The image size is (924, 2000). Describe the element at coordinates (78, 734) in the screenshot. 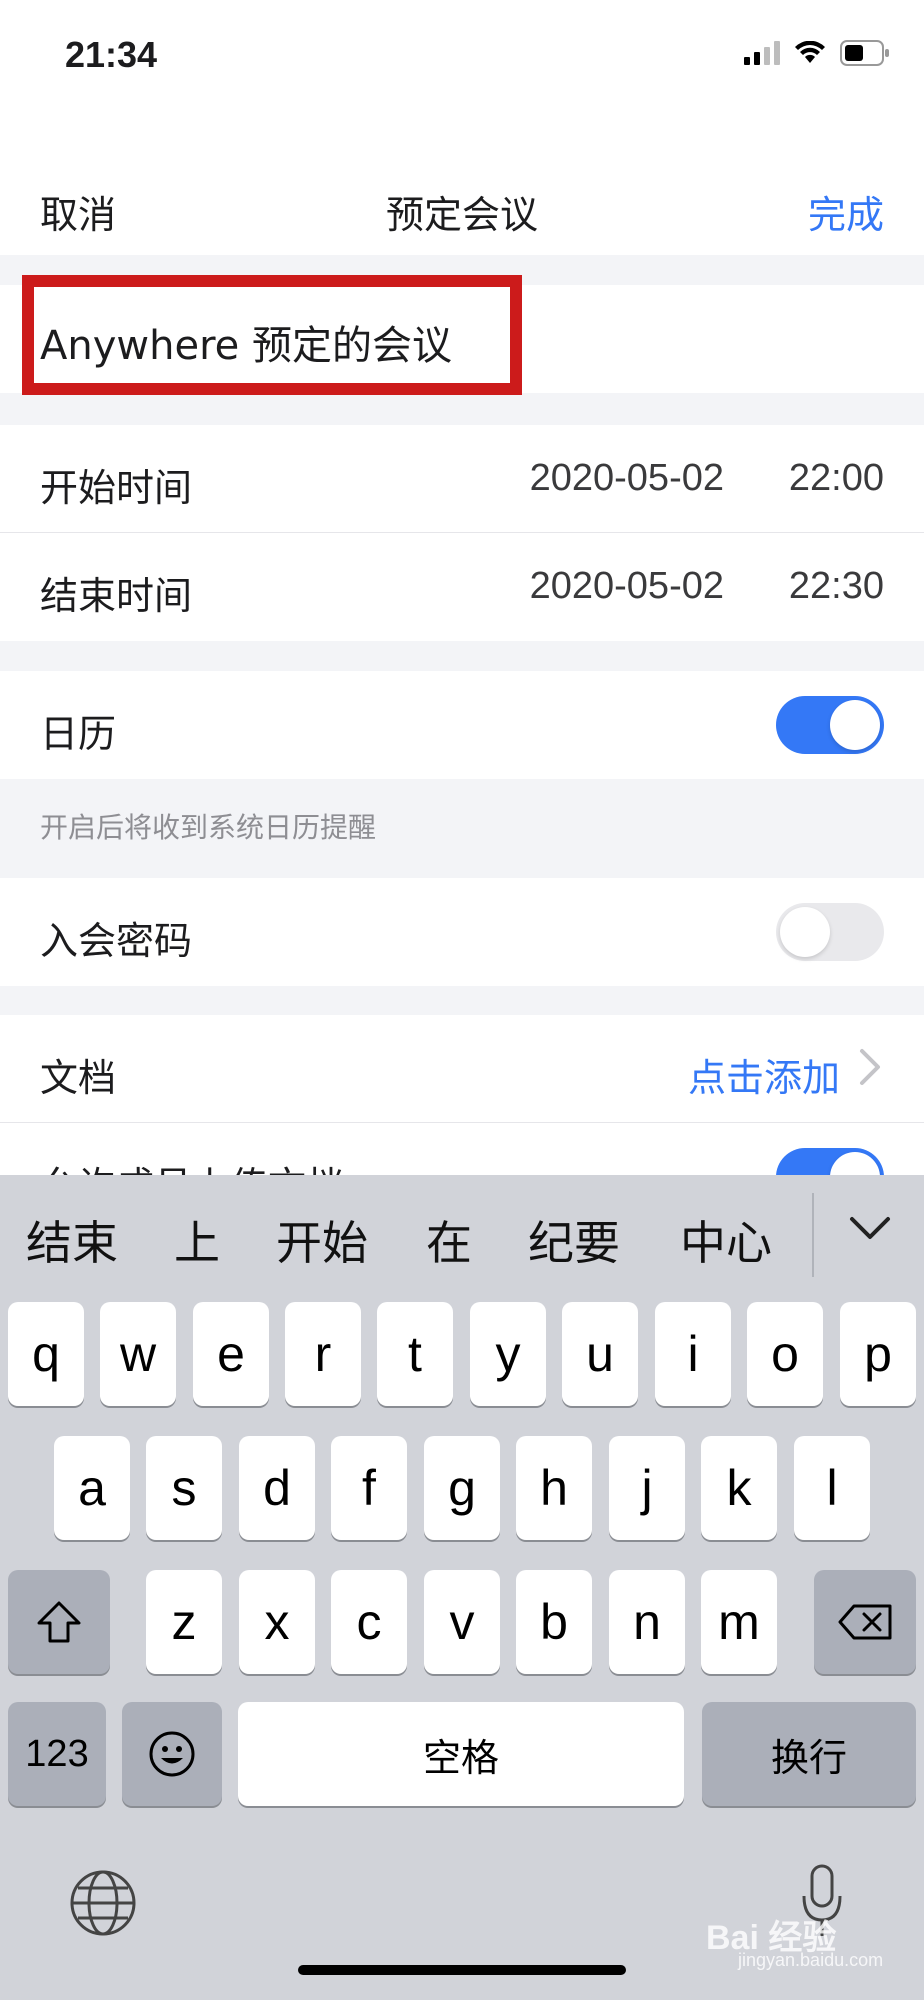

I see `calendar-label: 日历` at that location.